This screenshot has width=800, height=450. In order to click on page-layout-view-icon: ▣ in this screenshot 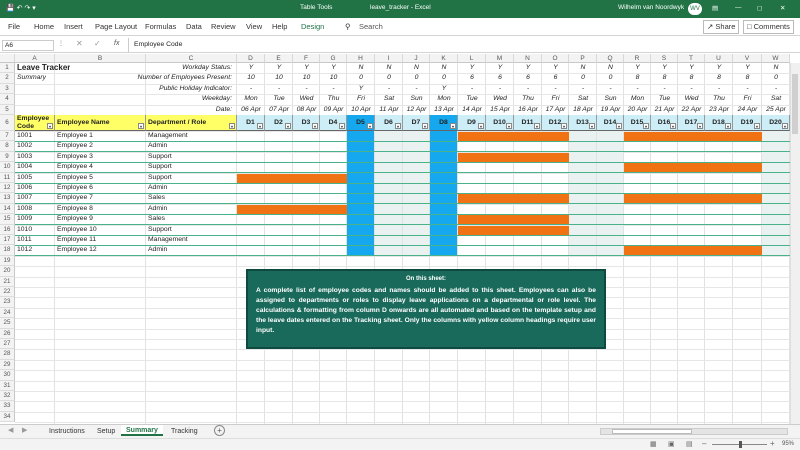, I will do `click(671, 444)`.